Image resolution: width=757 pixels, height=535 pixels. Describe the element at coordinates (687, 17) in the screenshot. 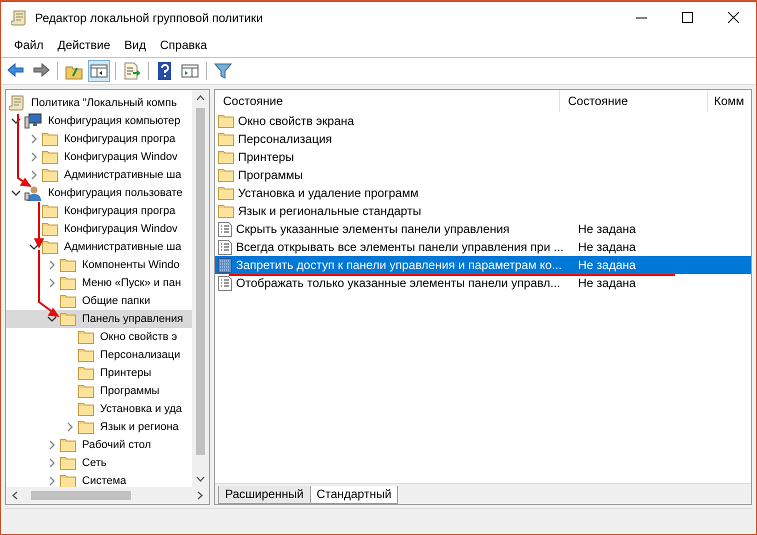

I see `maximize-icon` at that location.